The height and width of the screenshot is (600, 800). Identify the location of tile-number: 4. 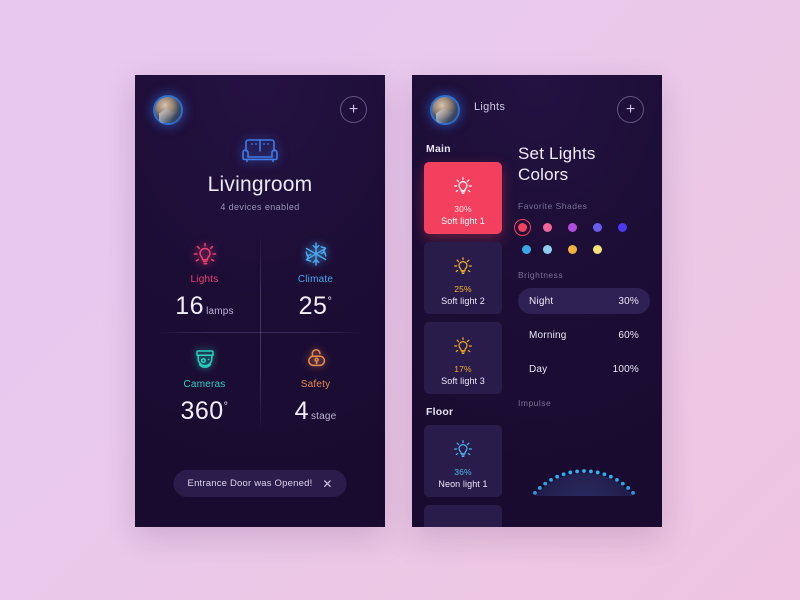
(301, 411).